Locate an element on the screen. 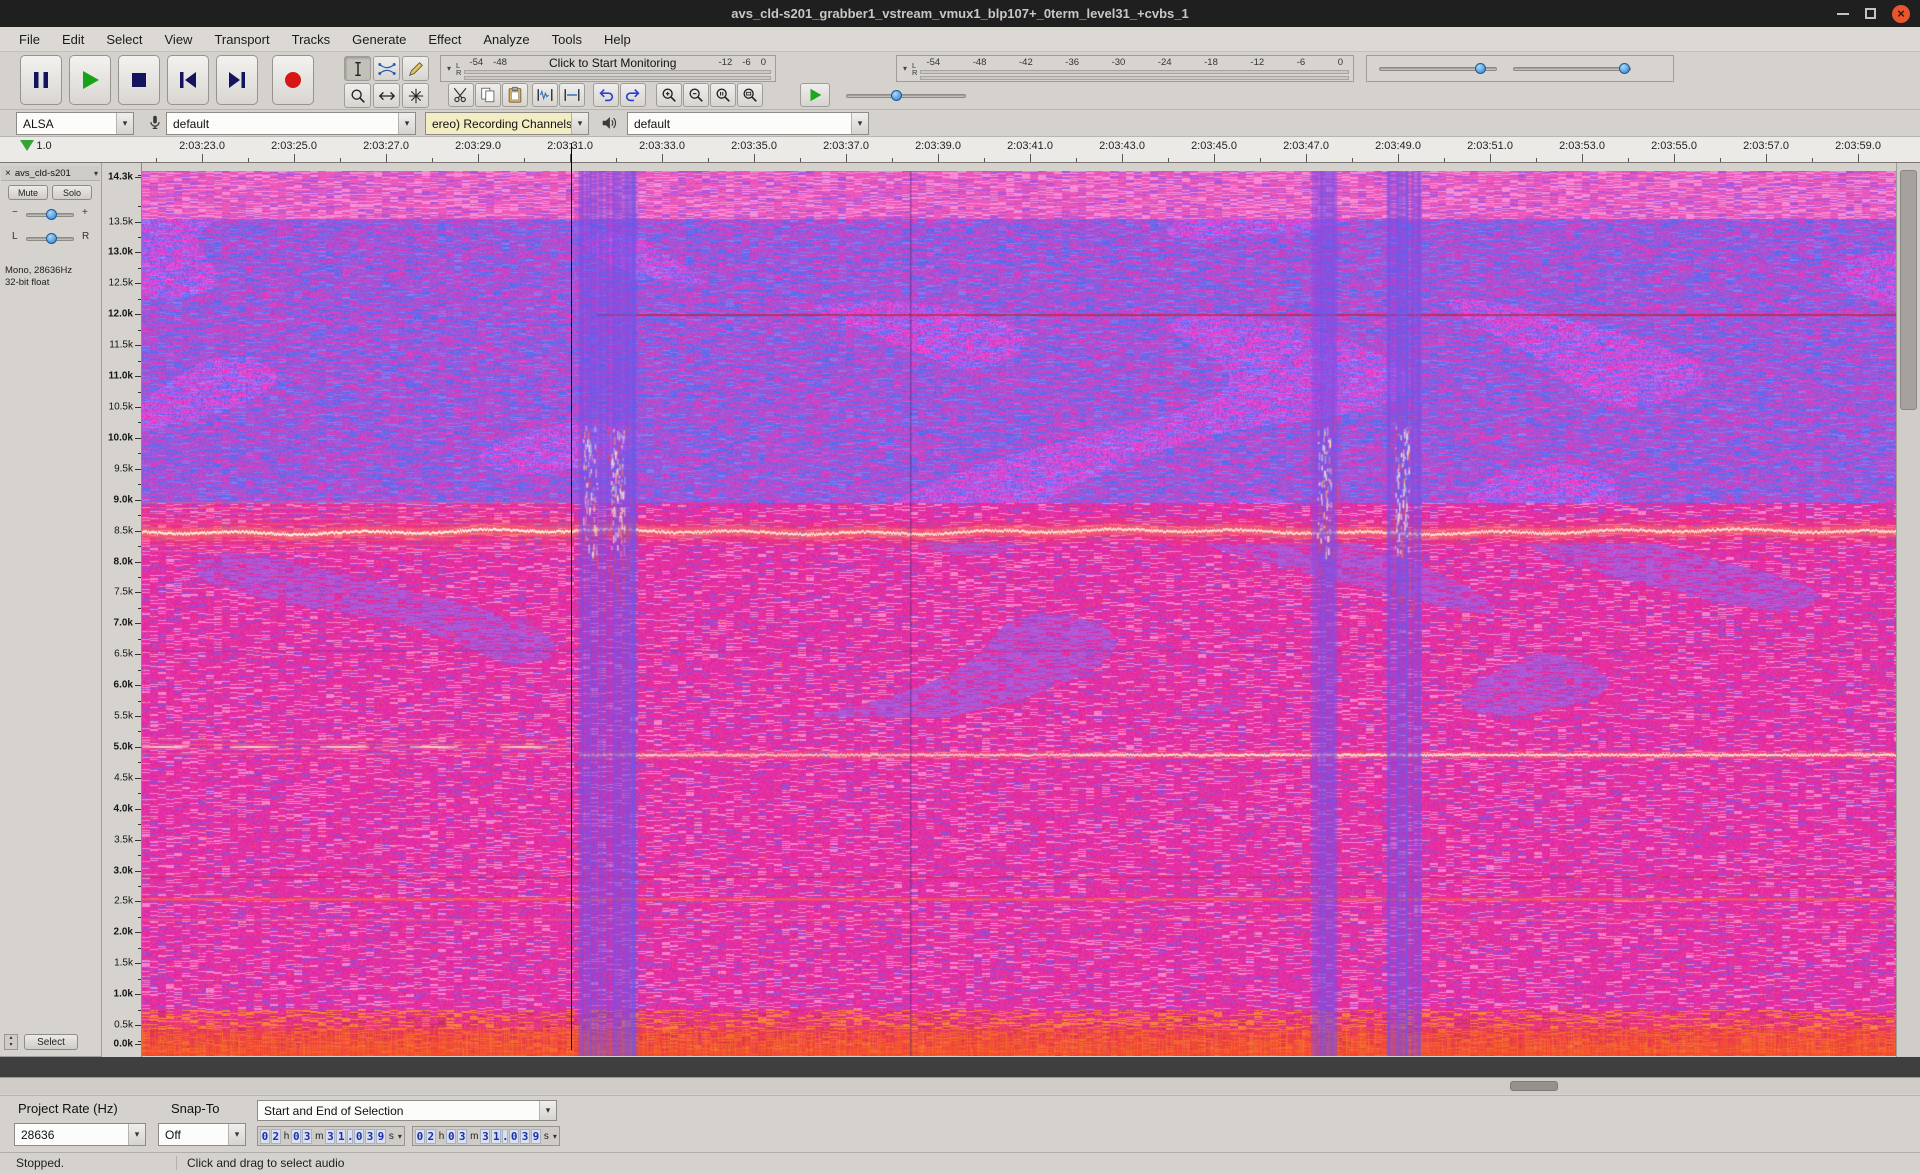 The width and height of the screenshot is (1920, 1173). minimize-icon is located at coordinates (1843, 13).